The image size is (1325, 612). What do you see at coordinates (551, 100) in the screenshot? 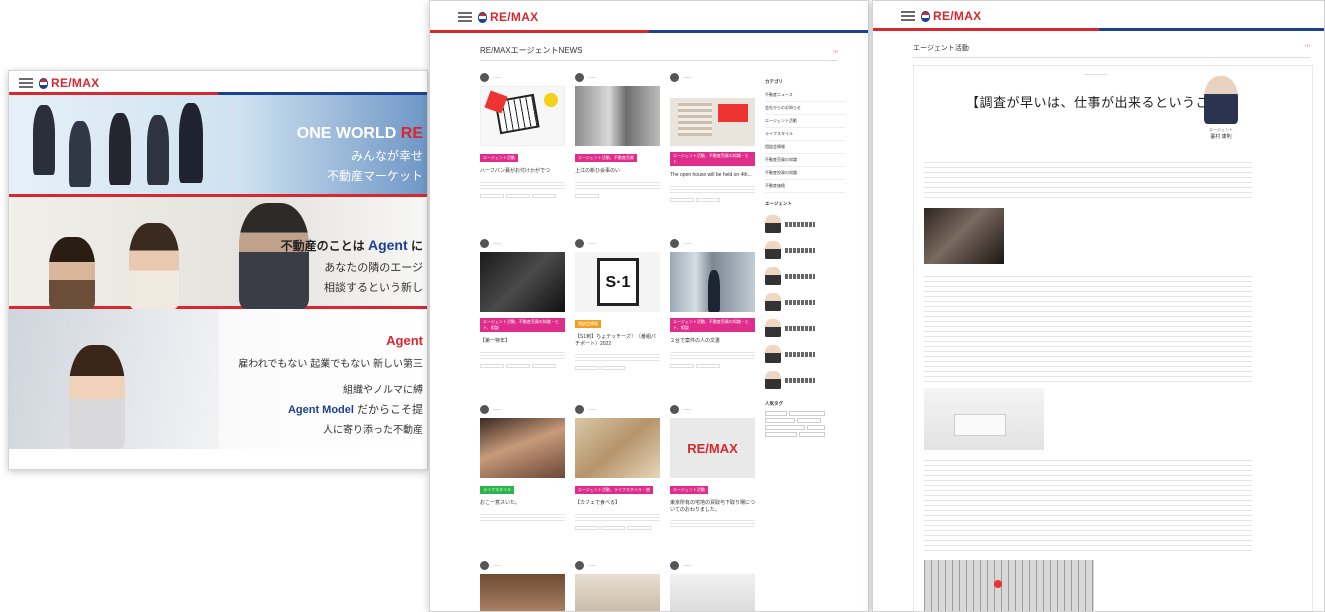
I see `cartoon-star` at bounding box center [551, 100].